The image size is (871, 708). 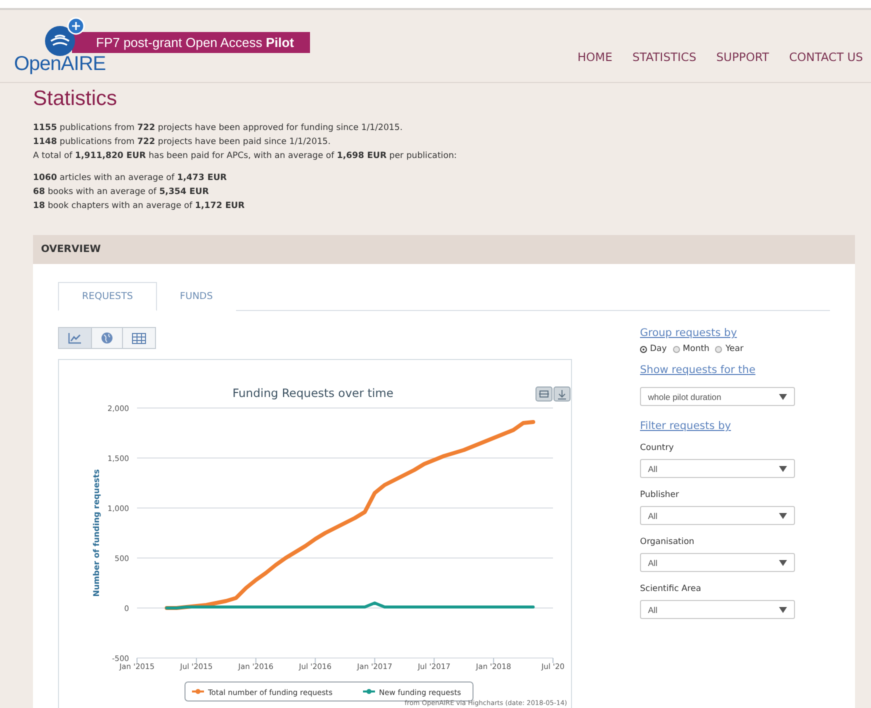 What do you see at coordinates (667, 542) in the screenshot?
I see `filter-label: Organisation` at bounding box center [667, 542].